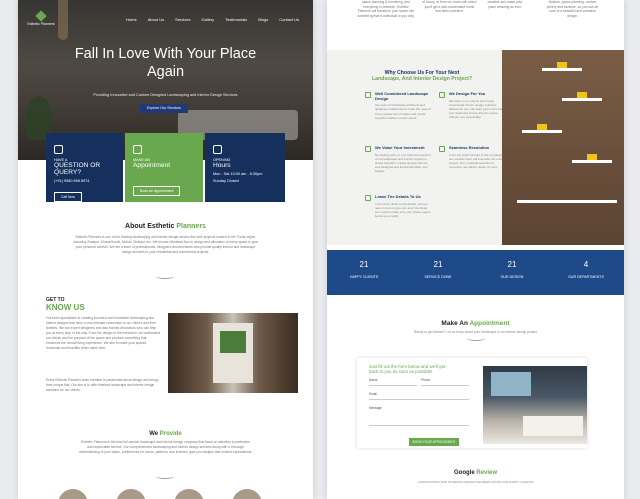  I want to click on hero-title: Fall In Love With Your Place Again, so click(165, 63).